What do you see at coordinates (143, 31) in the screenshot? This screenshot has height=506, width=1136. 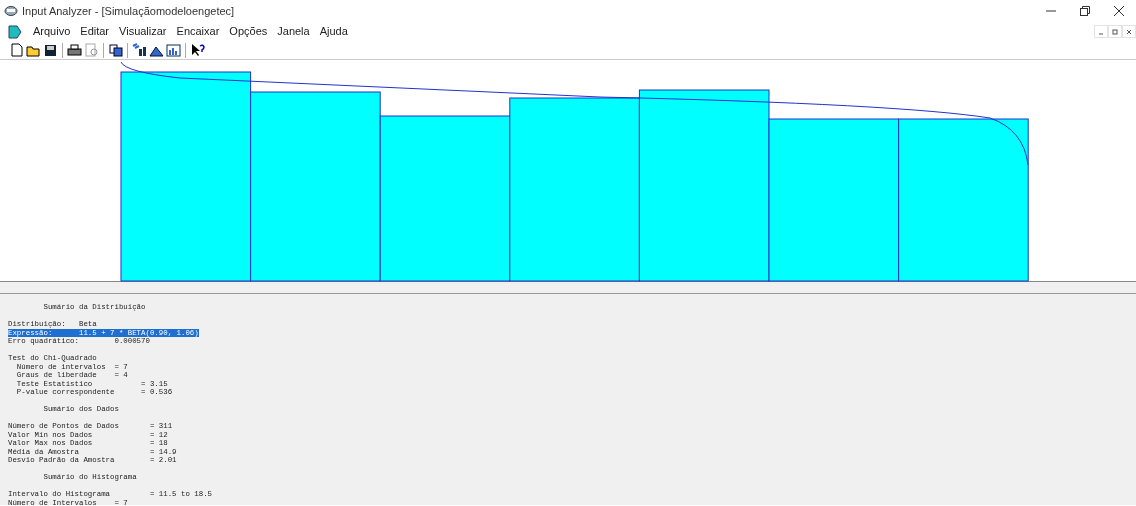 I see `menu-item: Visualizar` at bounding box center [143, 31].